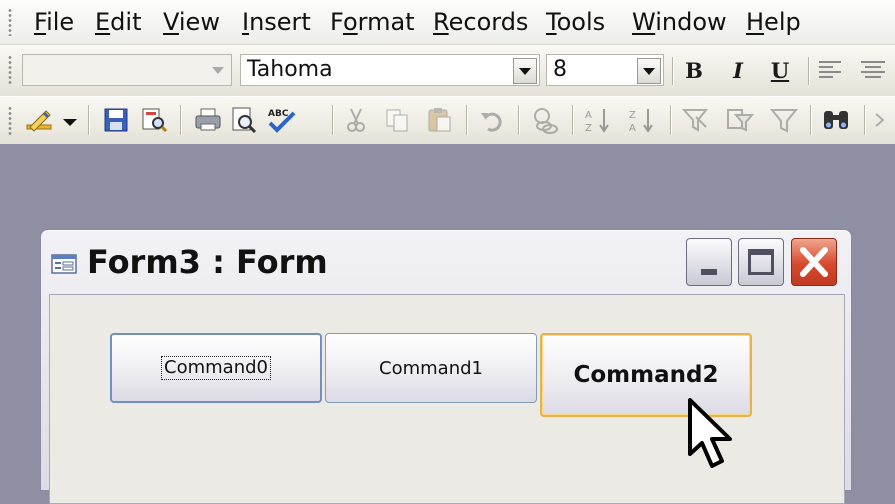 The width and height of the screenshot is (895, 504). Describe the element at coordinates (761, 262) in the screenshot. I see `maximize-button` at that location.